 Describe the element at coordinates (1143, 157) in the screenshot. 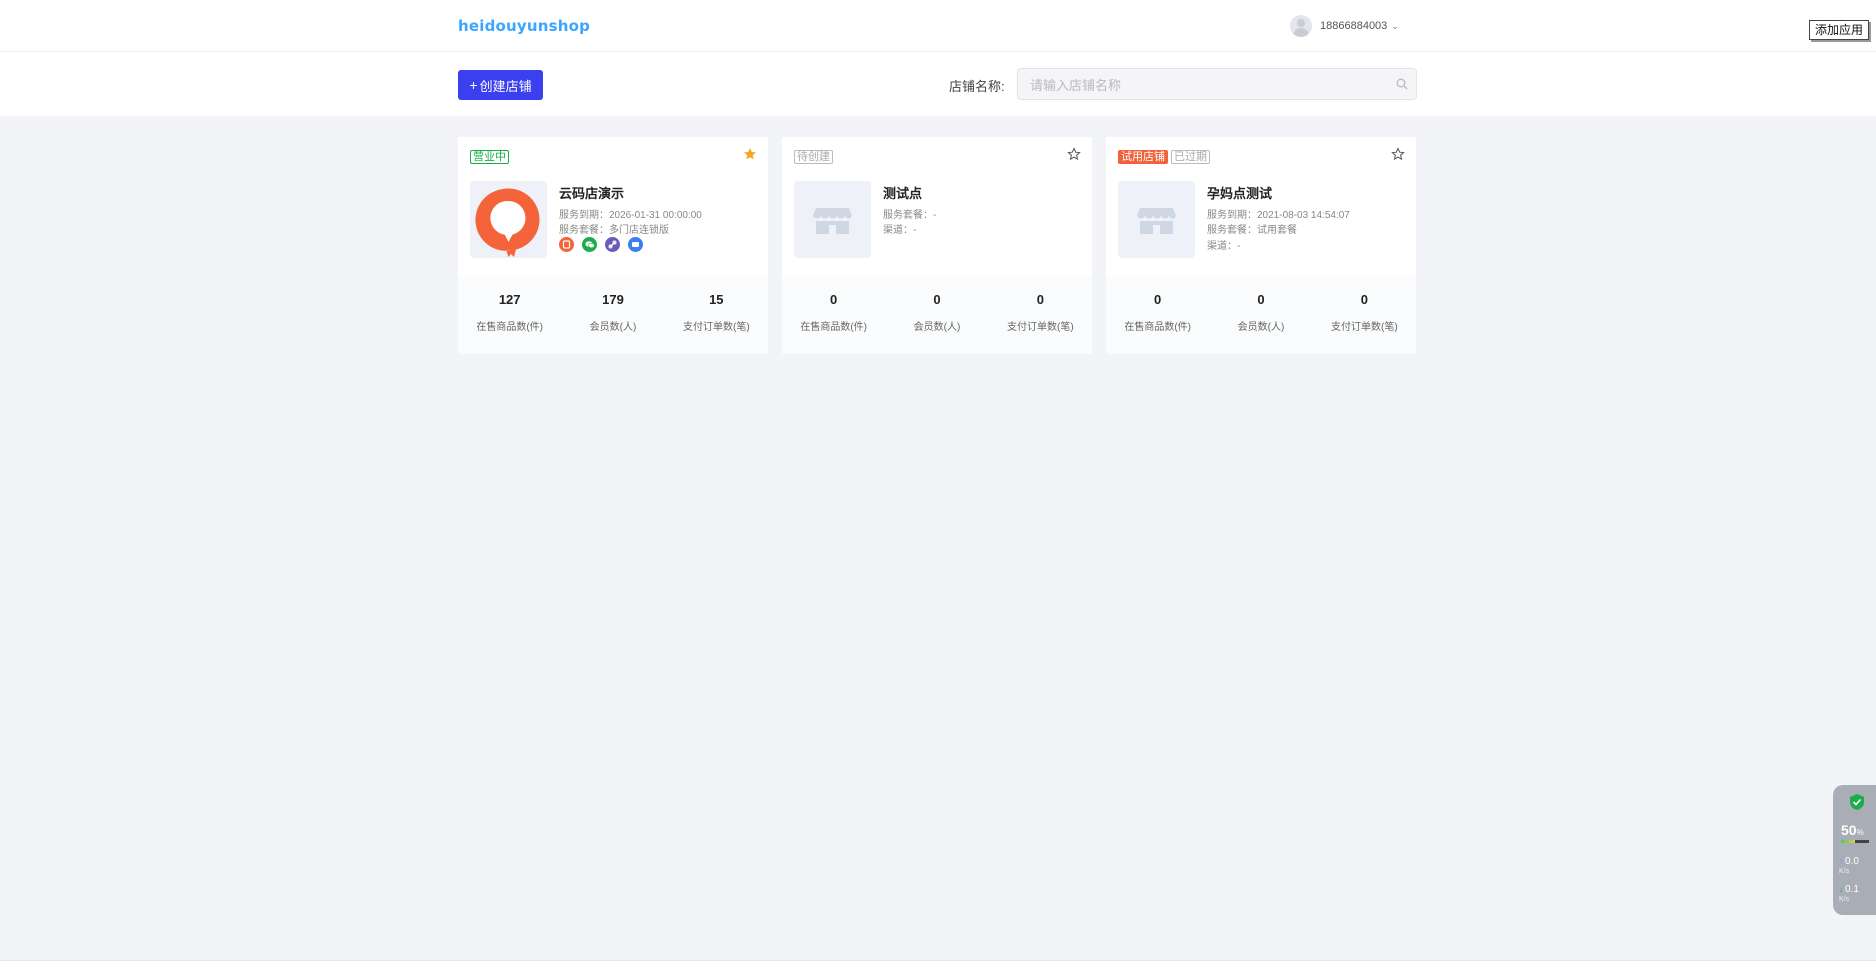

I see `trial-badge: 试用店铺` at that location.